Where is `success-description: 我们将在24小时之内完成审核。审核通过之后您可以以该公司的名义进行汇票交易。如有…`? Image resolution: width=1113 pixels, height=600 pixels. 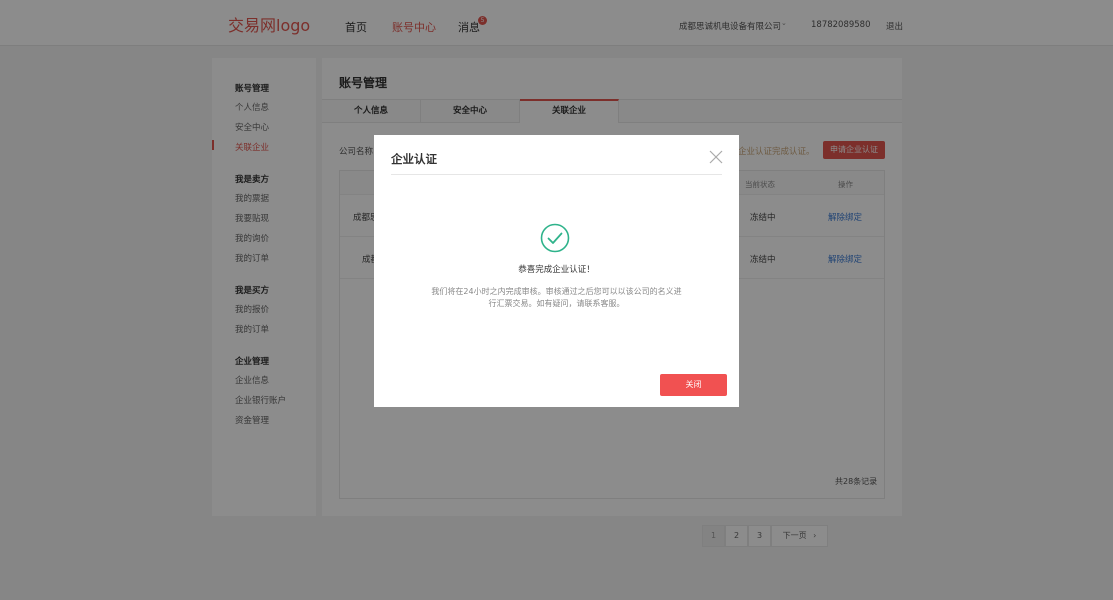 success-description: 我们将在24小时之内完成审核。审核通过之后您可以以该公司的名义进行汇票交易。如有… is located at coordinates (556, 297).